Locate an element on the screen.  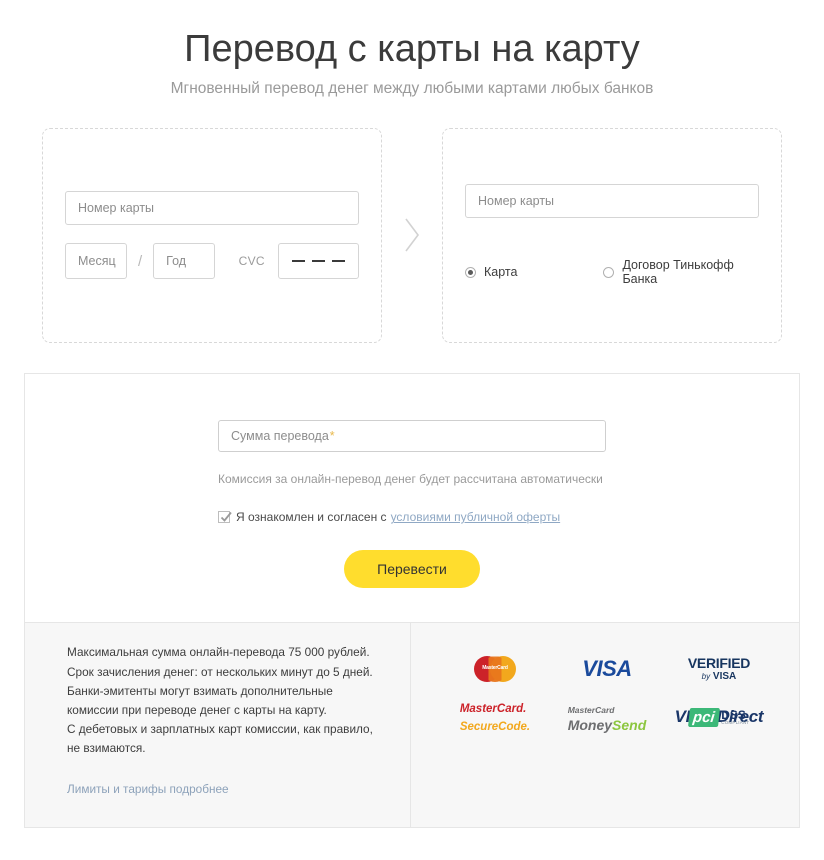
page-title: Перевод с карты на карту is located at coordinates (412, 49).